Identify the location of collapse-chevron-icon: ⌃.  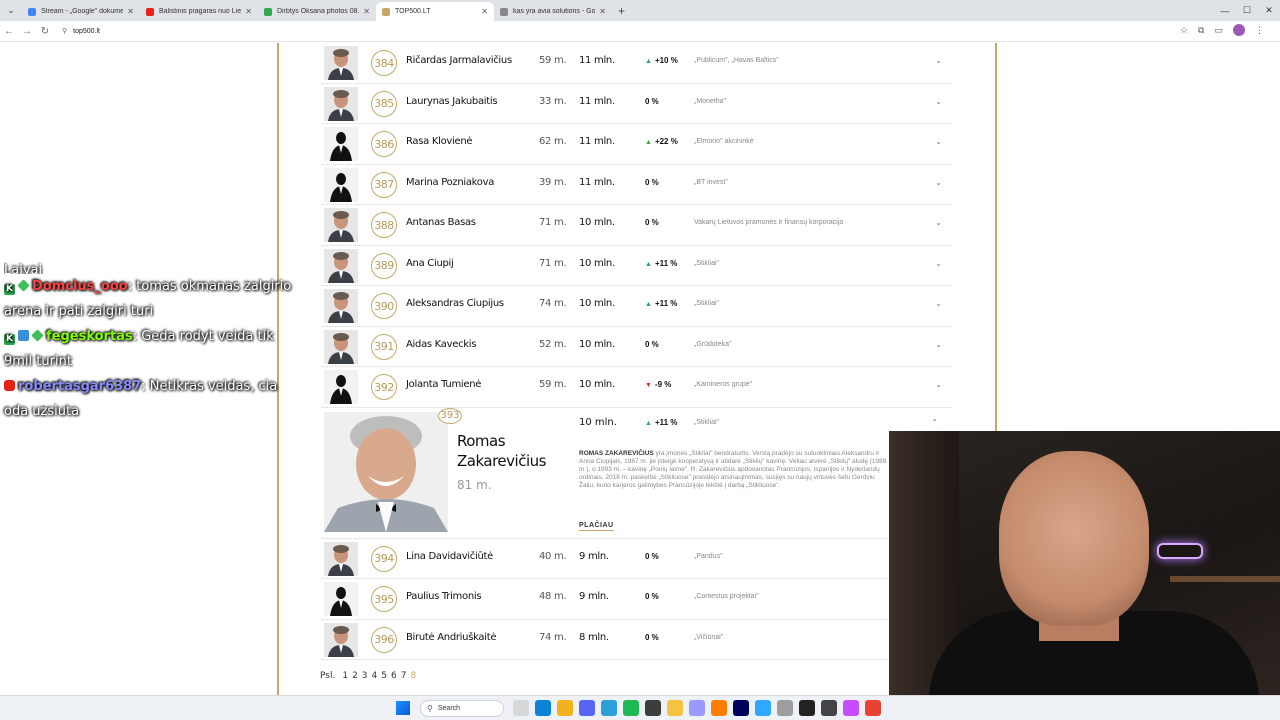
(934, 422).